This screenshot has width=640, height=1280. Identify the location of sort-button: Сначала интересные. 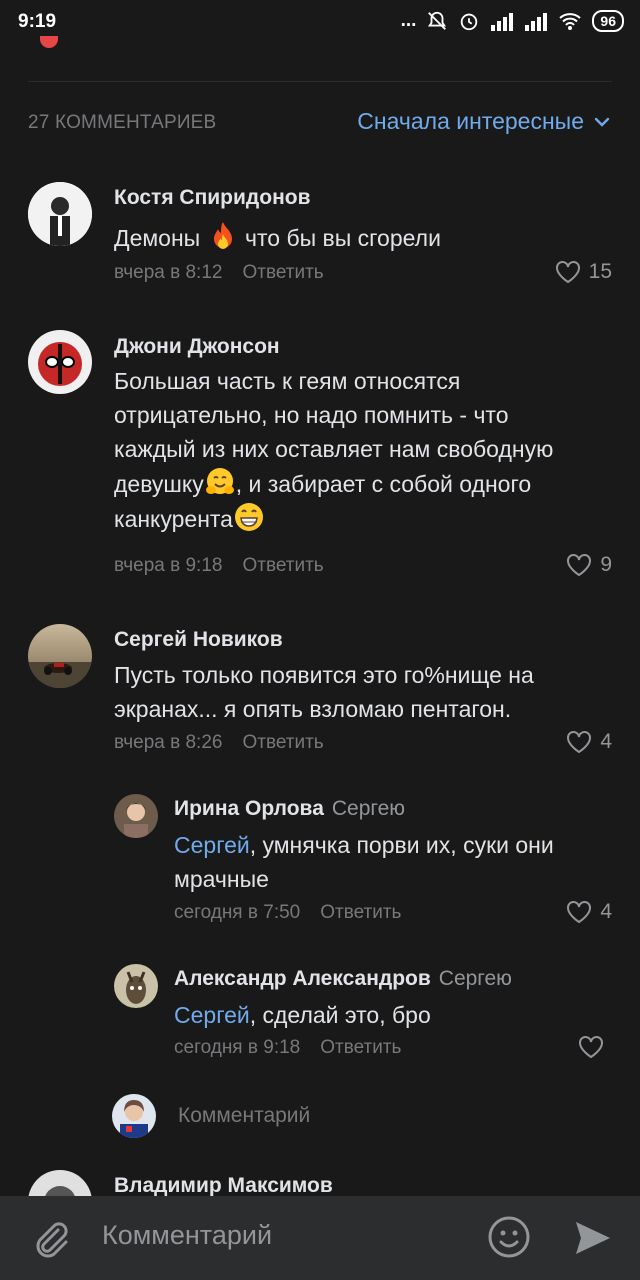
(484, 121).